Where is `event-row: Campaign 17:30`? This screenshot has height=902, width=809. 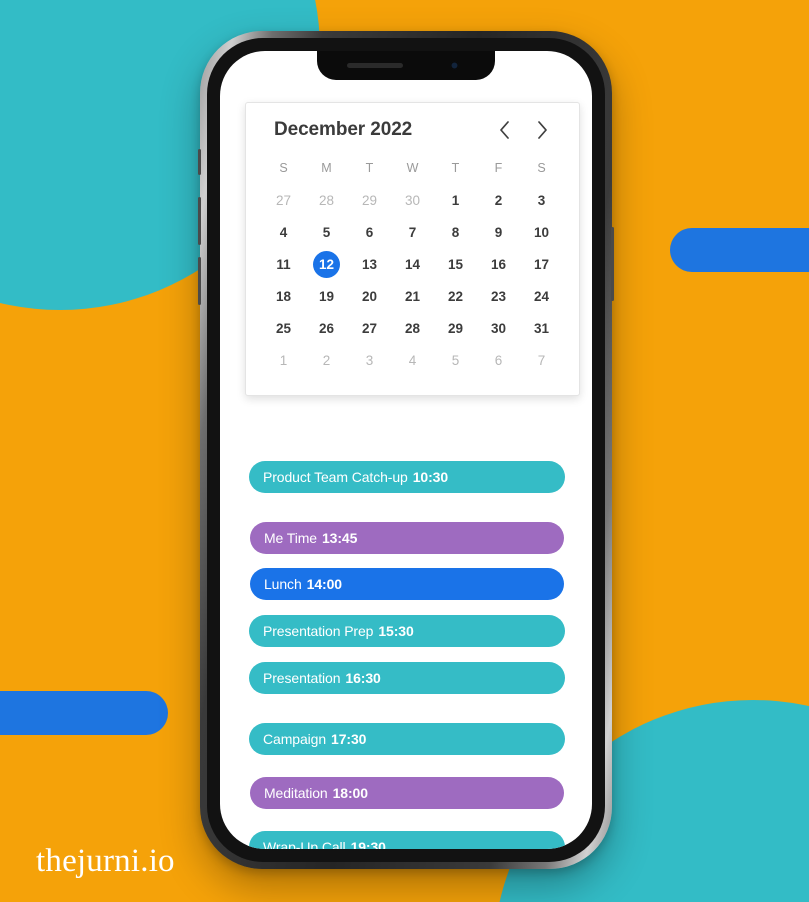 event-row: Campaign 17:30 is located at coordinates (407, 739).